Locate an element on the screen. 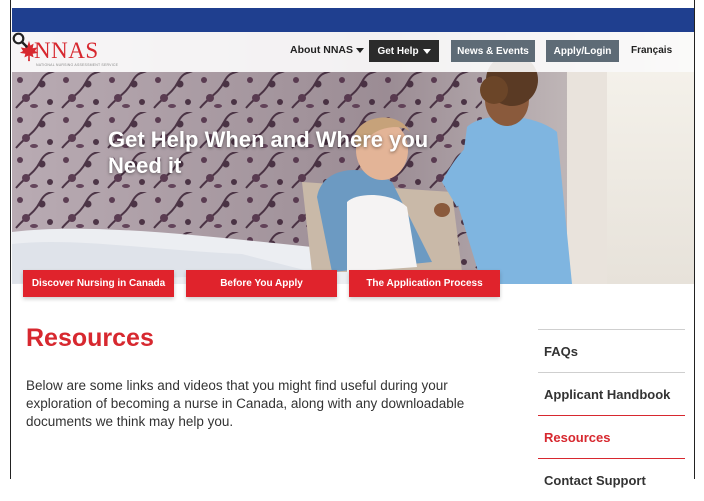 The height and width of the screenshot is (501, 704). sidebar-item-applicant-handbook: Applicant Handbook is located at coordinates (611, 393).